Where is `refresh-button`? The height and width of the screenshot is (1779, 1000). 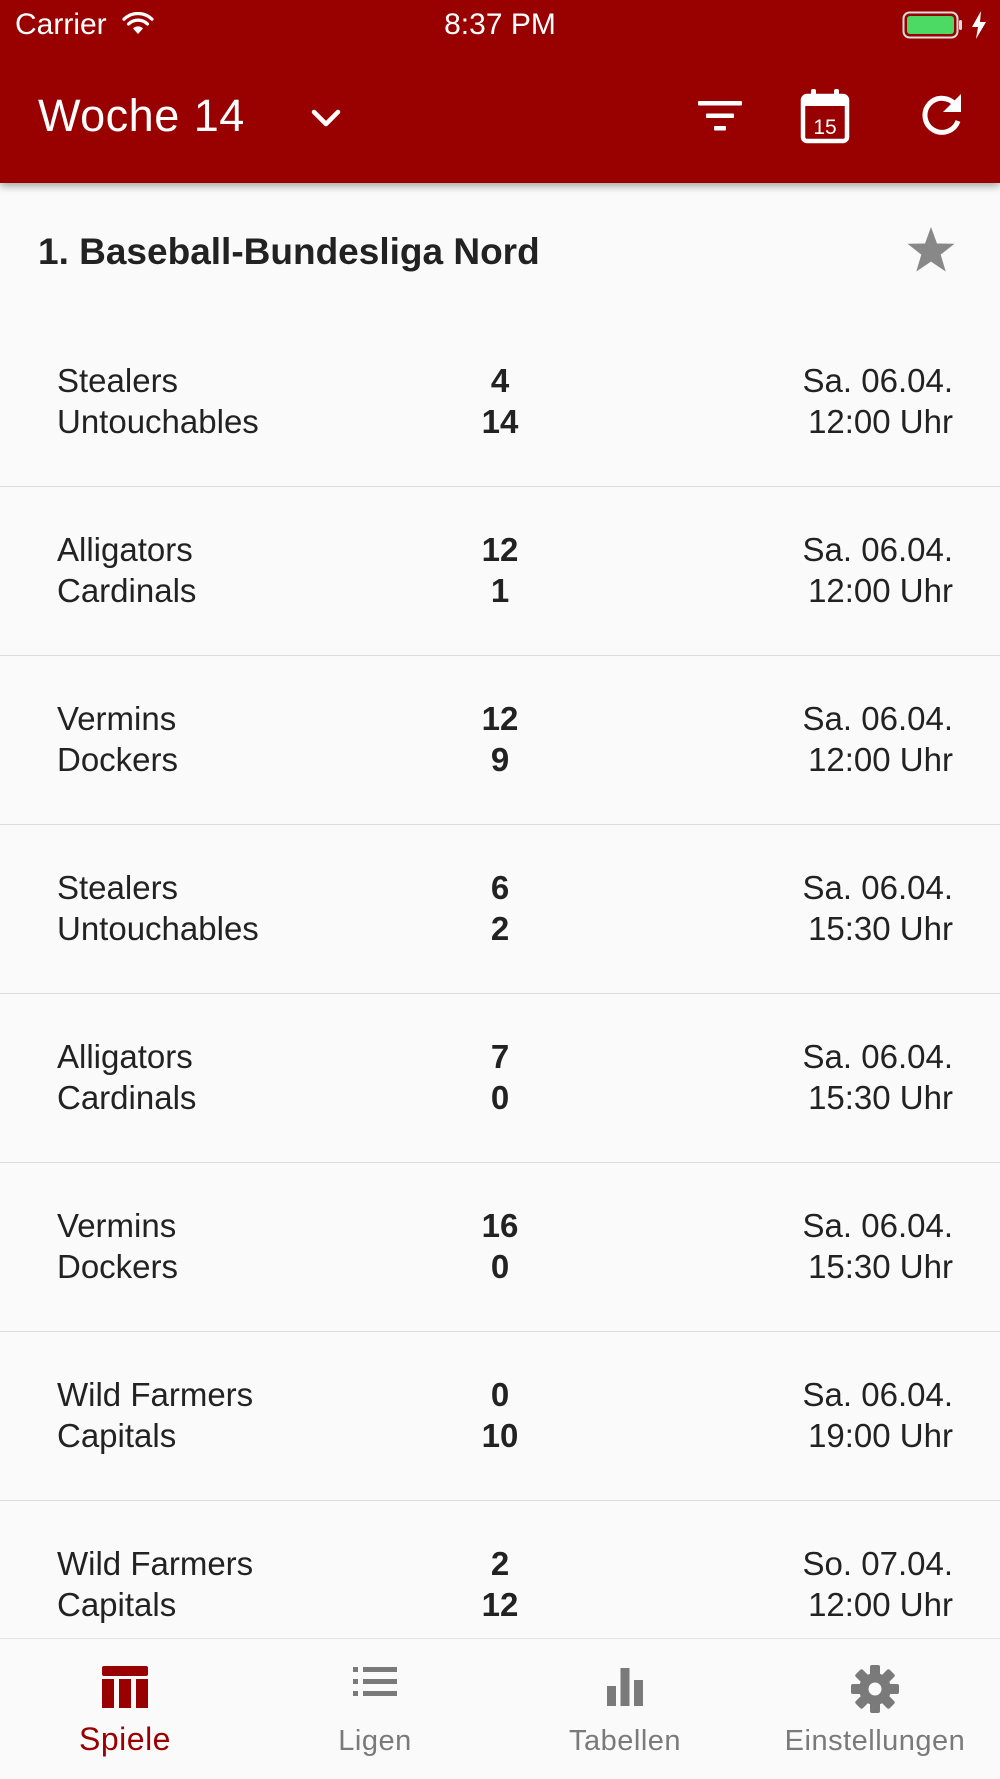
refresh-button is located at coordinates (942, 118).